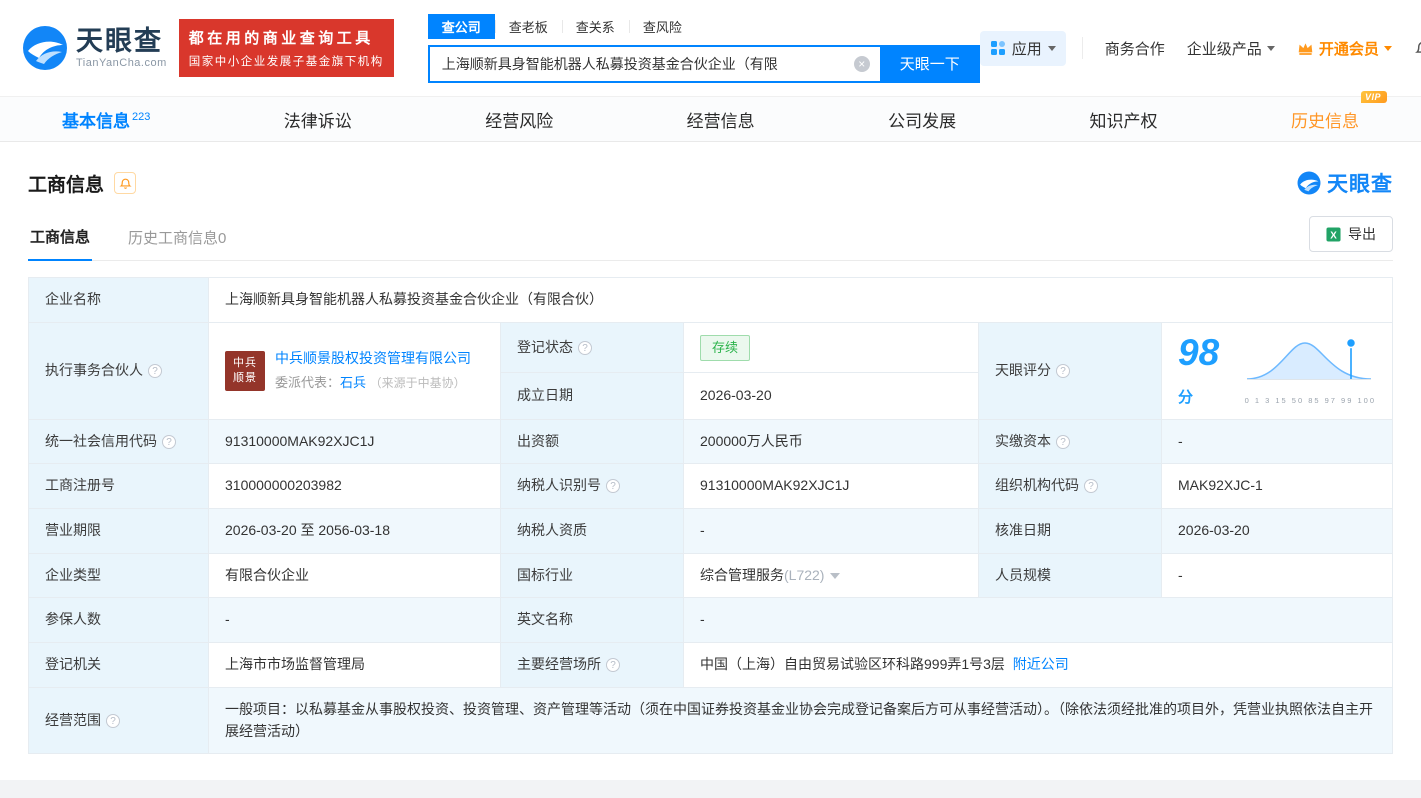  I want to click on value-credit-code: 91310000MAK92XJC1J, so click(354, 441).